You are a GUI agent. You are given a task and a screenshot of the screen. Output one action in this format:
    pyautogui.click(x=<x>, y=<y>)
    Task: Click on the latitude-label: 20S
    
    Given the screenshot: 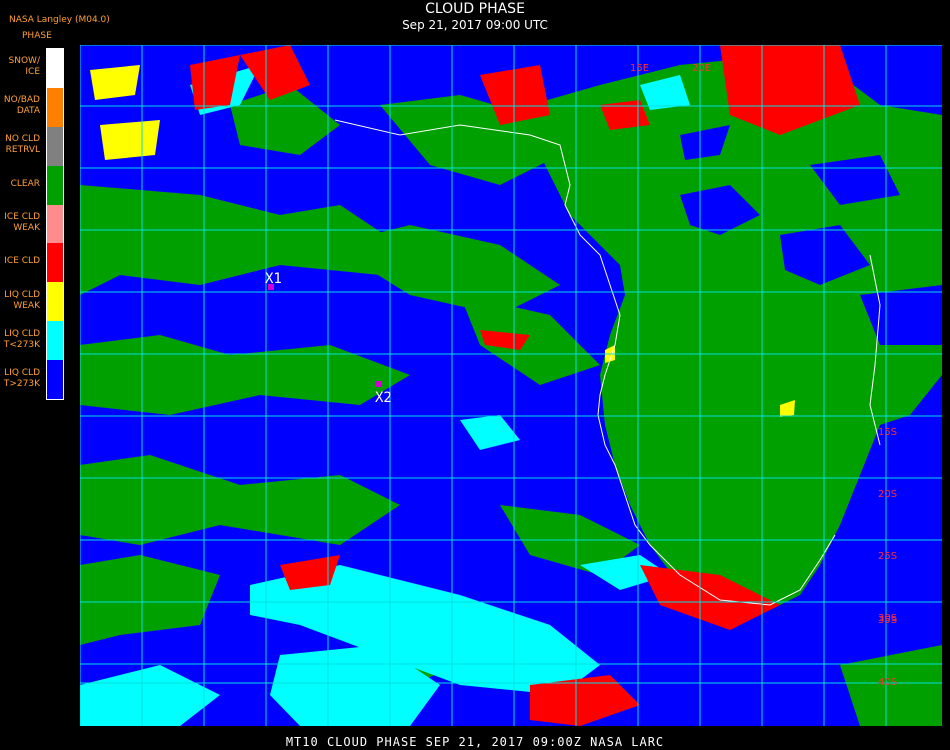 What is the action you would take?
    pyautogui.click(x=887, y=494)
    